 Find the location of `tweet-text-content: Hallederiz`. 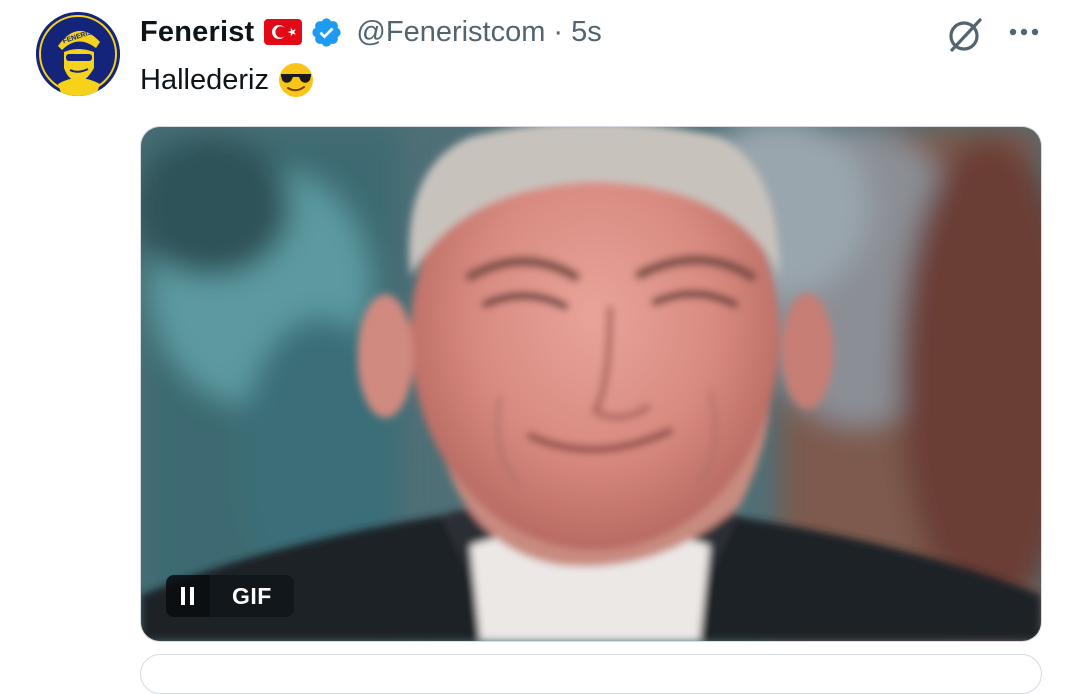

tweet-text-content: Hallederiz is located at coordinates (204, 79).